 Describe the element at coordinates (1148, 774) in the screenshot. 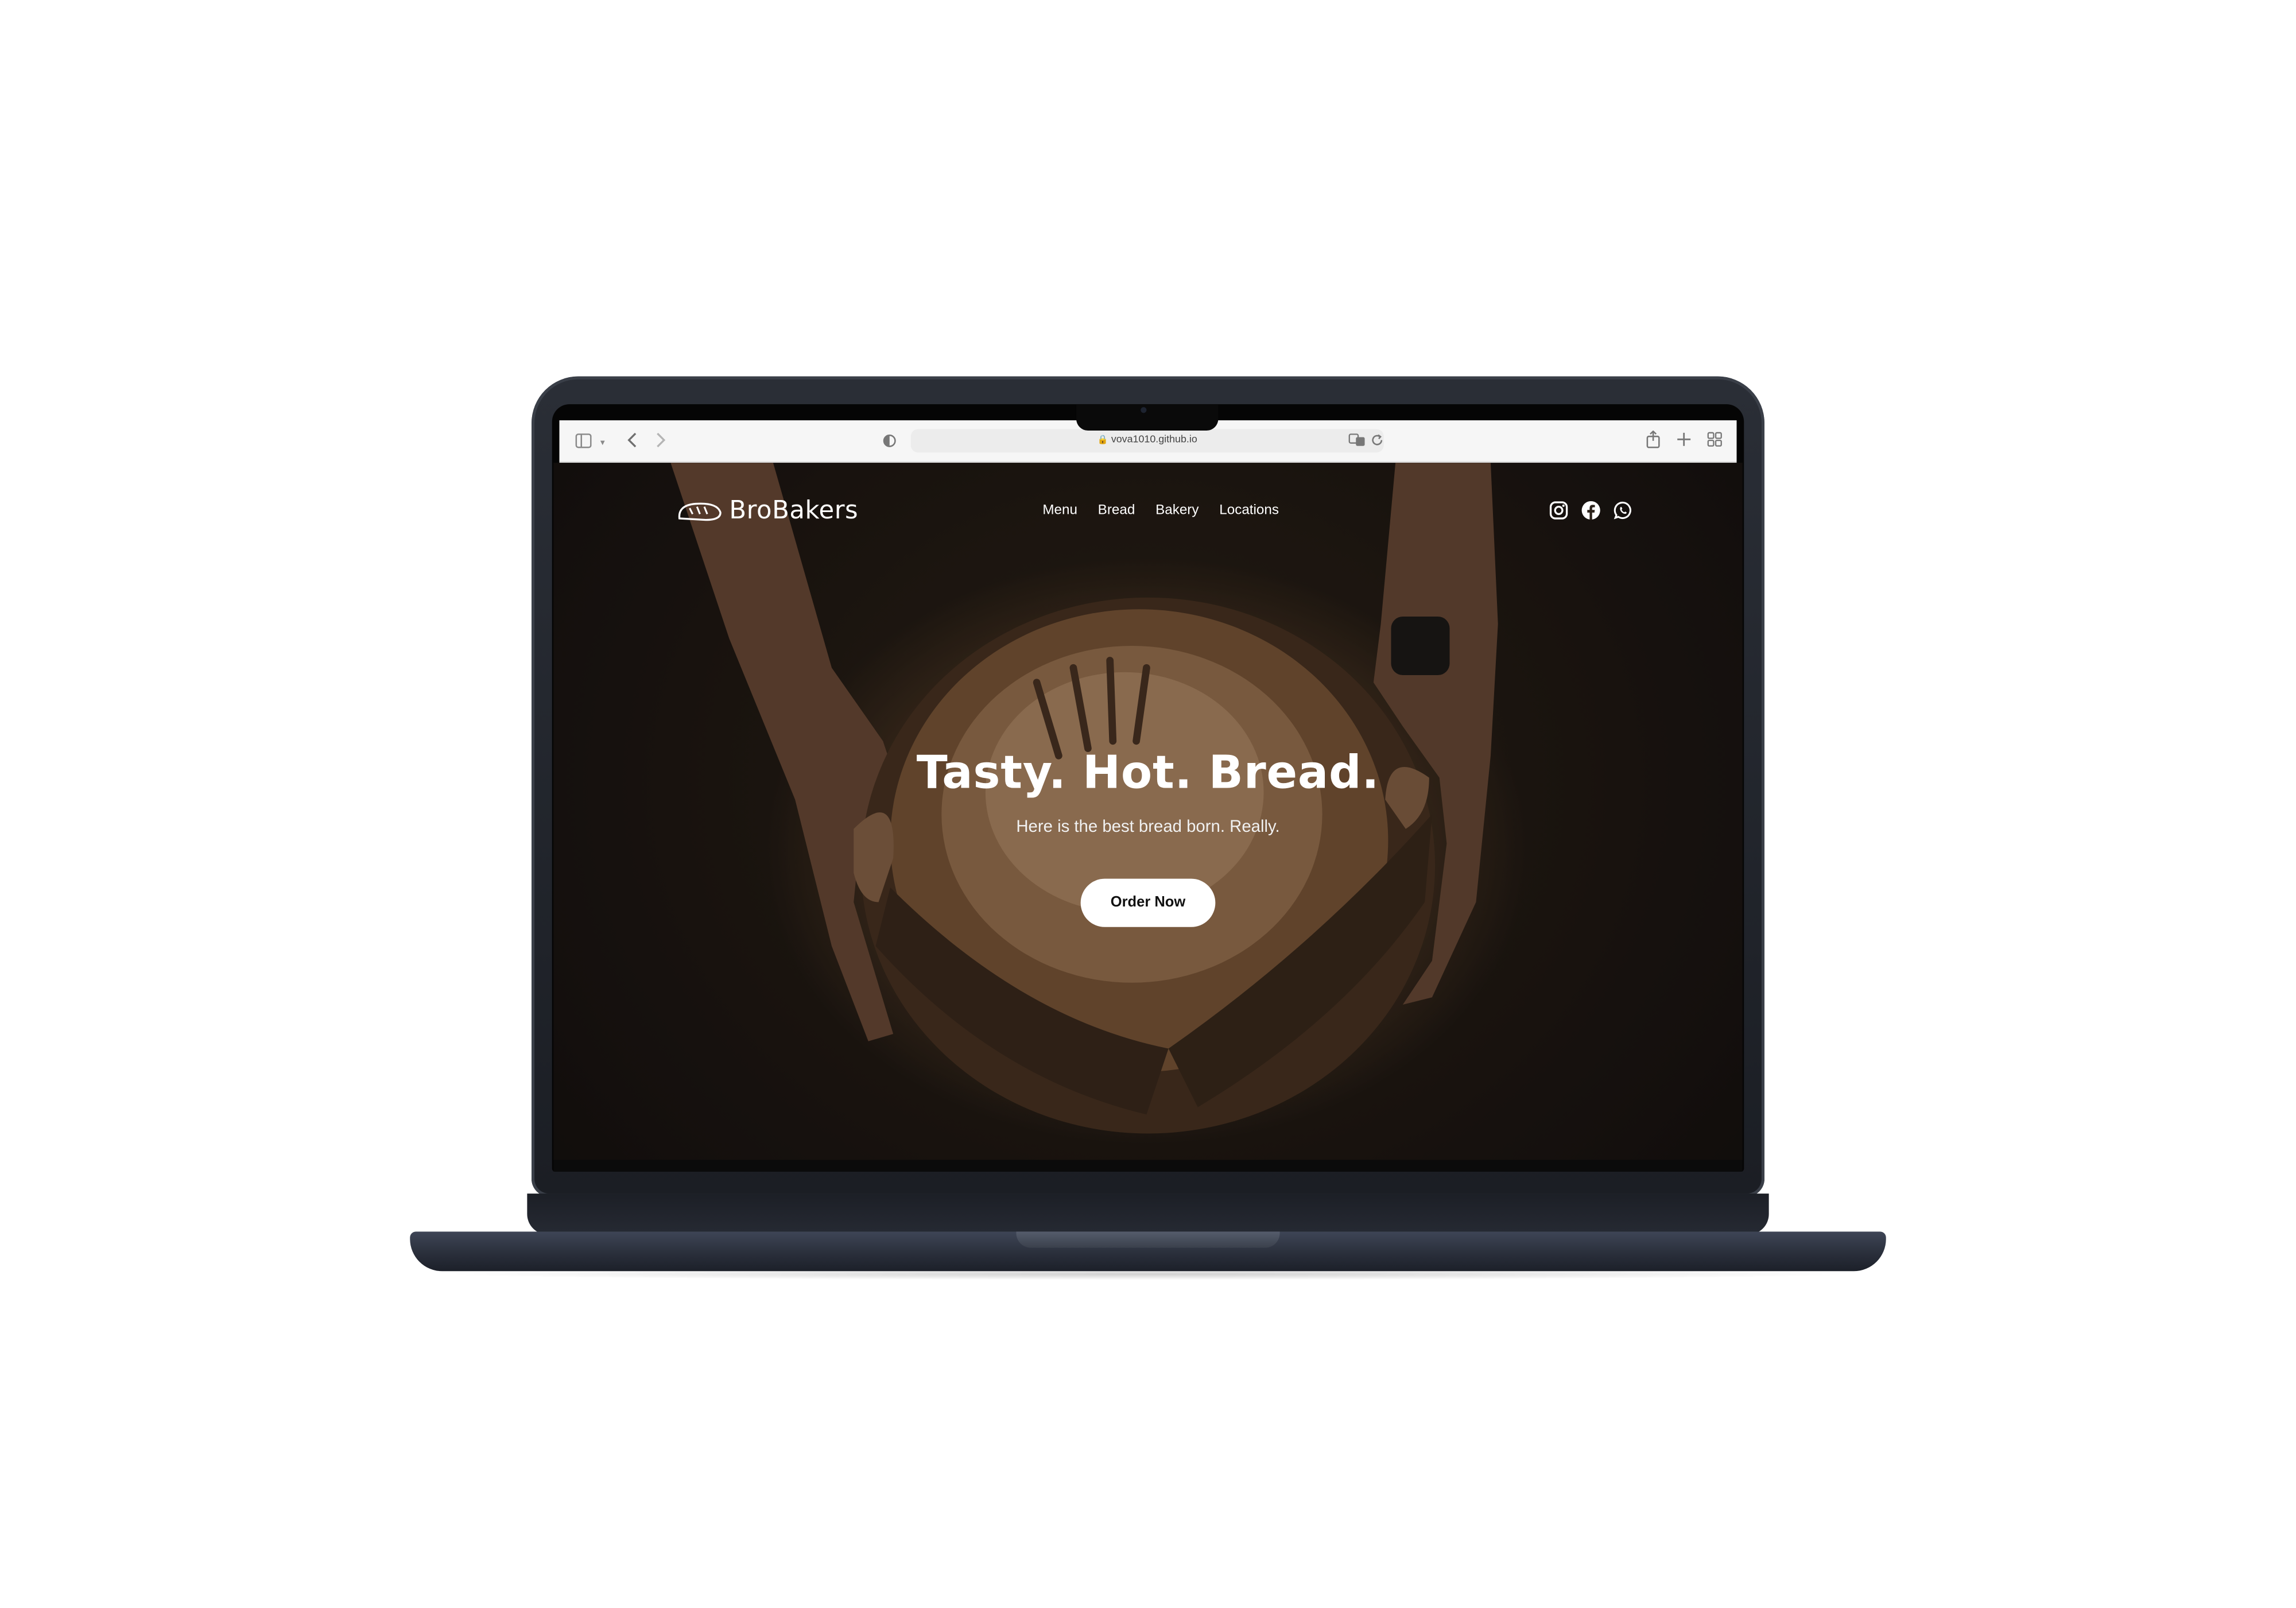

I see `hero-title: Tasty. Hot. Bread.` at that location.